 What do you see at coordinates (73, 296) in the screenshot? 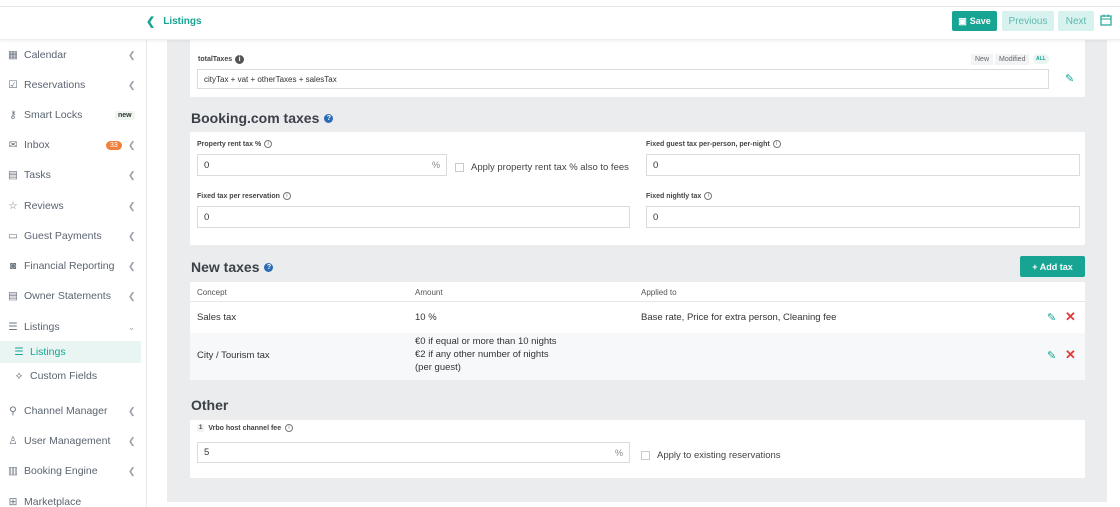
I see `sidebar-item-owner-statements: ▤ Owner Statements ❮` at bounding box center [73, 296].